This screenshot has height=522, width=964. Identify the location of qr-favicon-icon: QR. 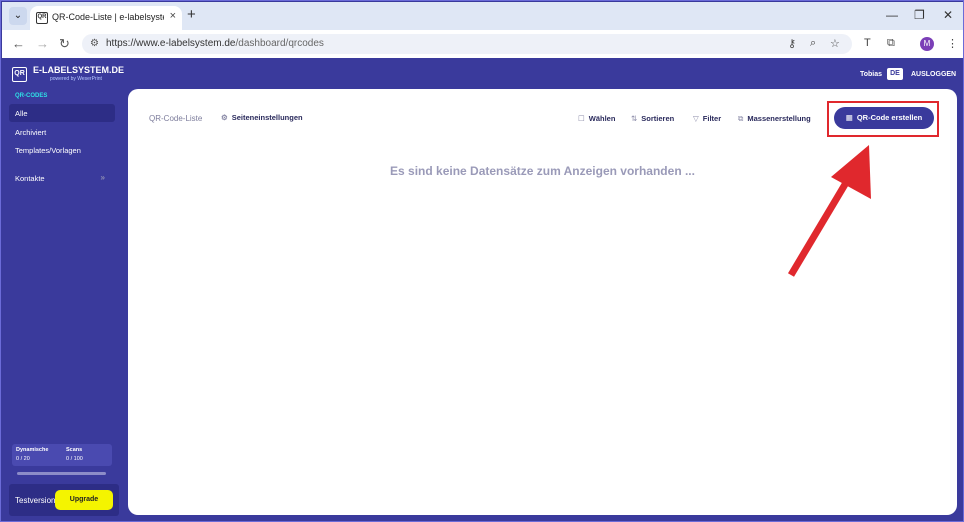
(42, 18).